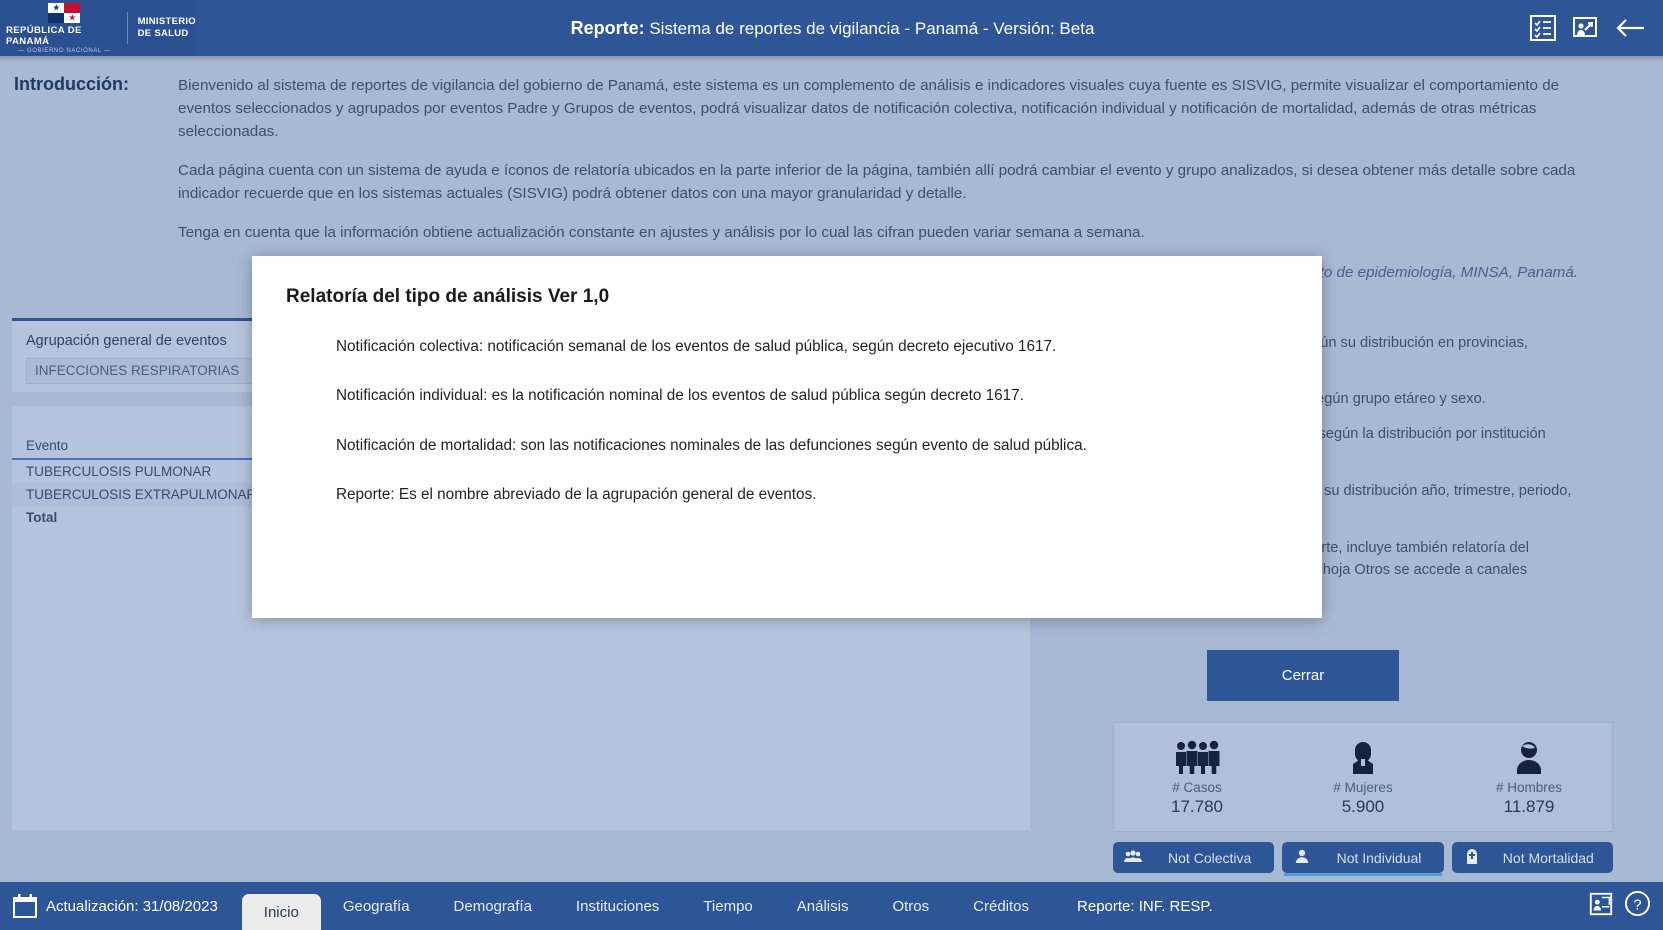 The height and width of the screenshot is (930, 1663). I want to click on logo-country-line2: — GOBIERNO NACIONAL —, so click(64, 50).